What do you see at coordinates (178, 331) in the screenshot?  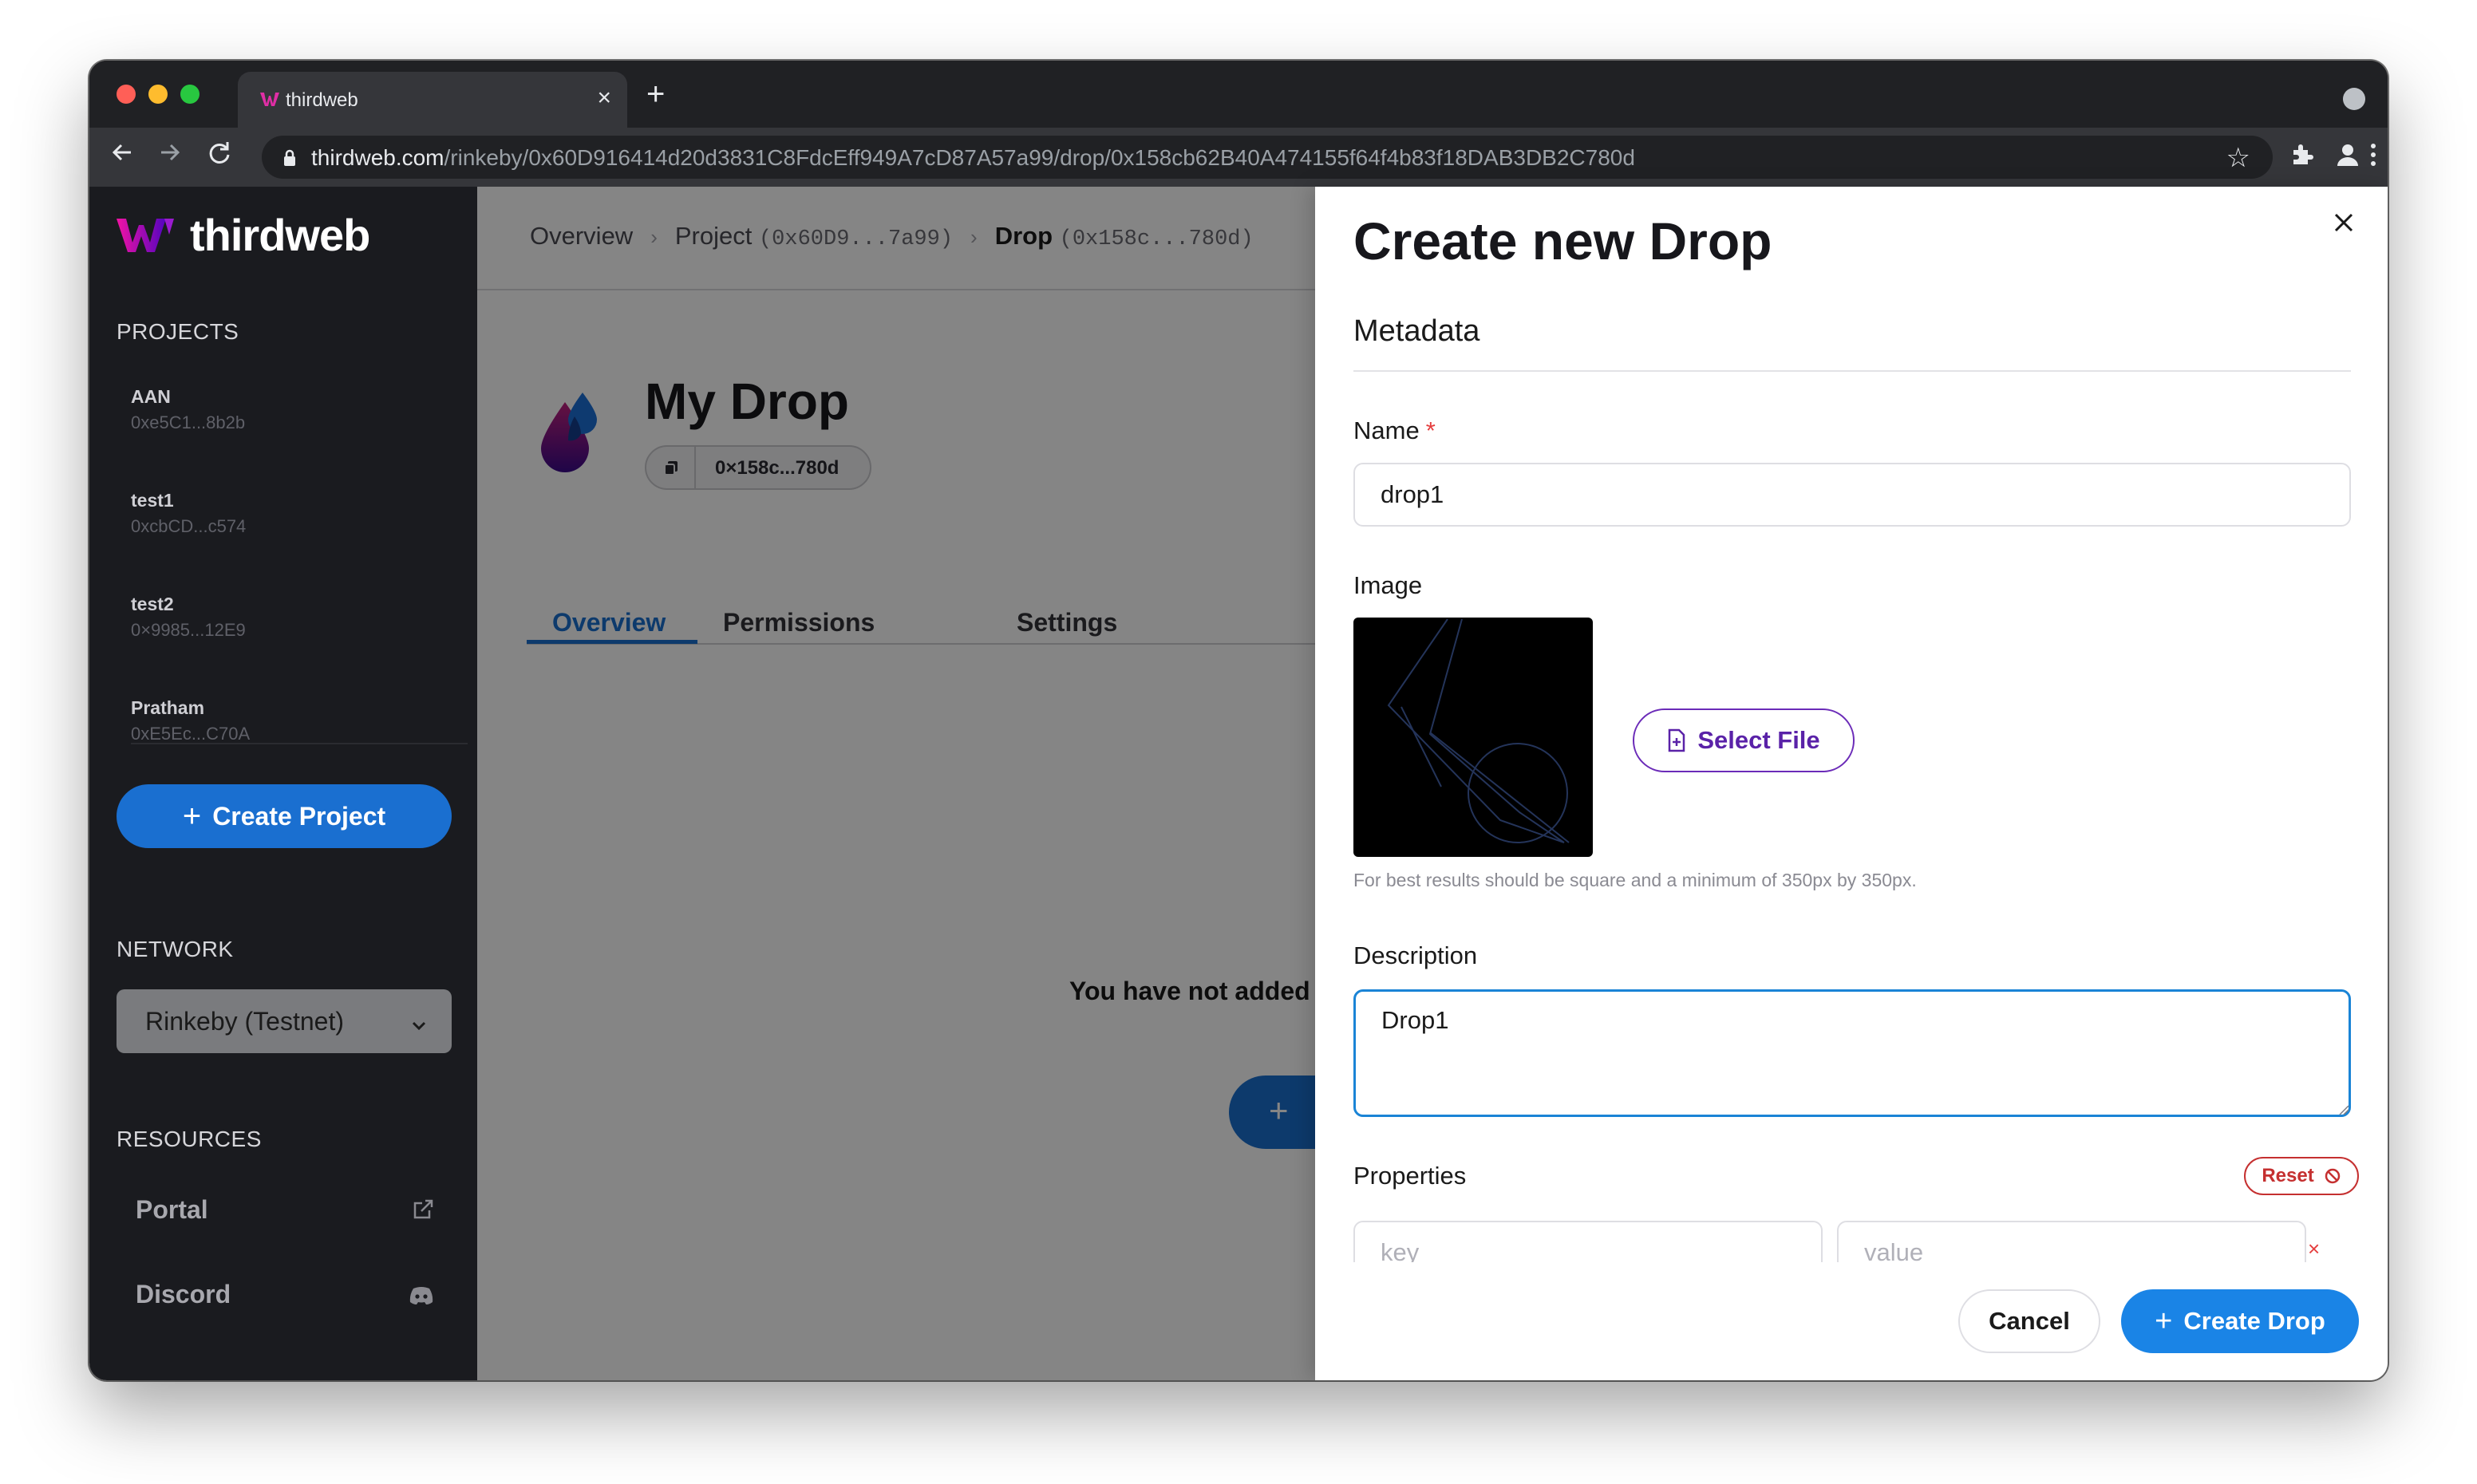 I see `projects-heading: PROJECTS` at bounding box center [178, 331].